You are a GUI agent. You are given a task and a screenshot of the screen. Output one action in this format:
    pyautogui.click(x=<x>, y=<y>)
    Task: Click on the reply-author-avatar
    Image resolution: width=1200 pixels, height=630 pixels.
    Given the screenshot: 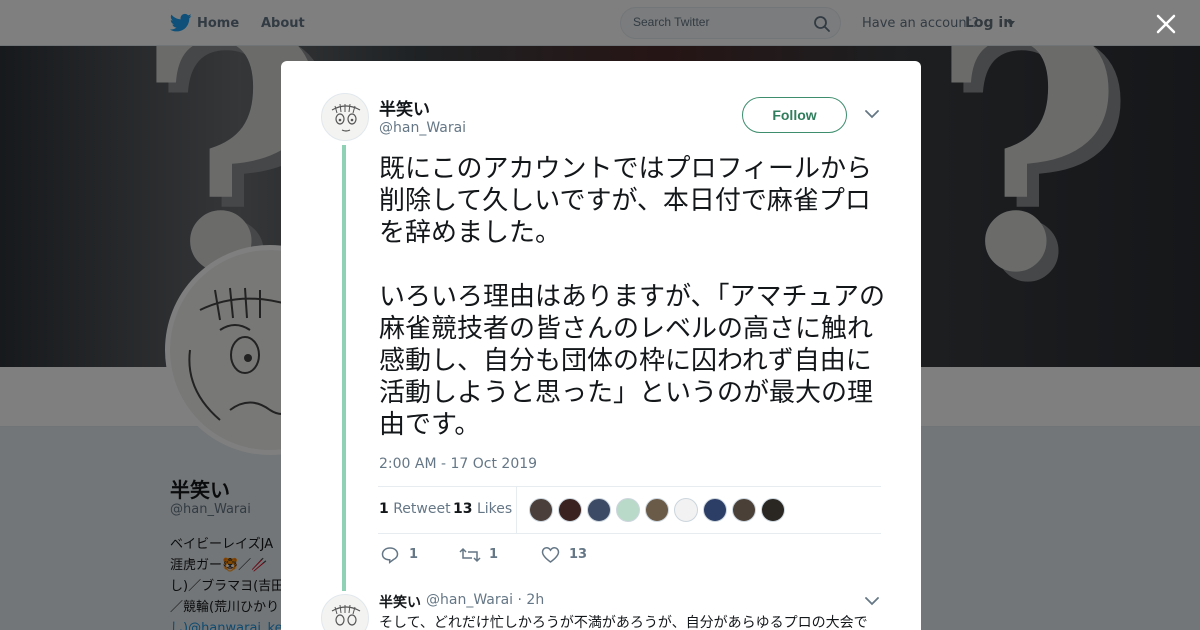 What is the action you would take?
    pyautogui.click(x=345, y=612)
    